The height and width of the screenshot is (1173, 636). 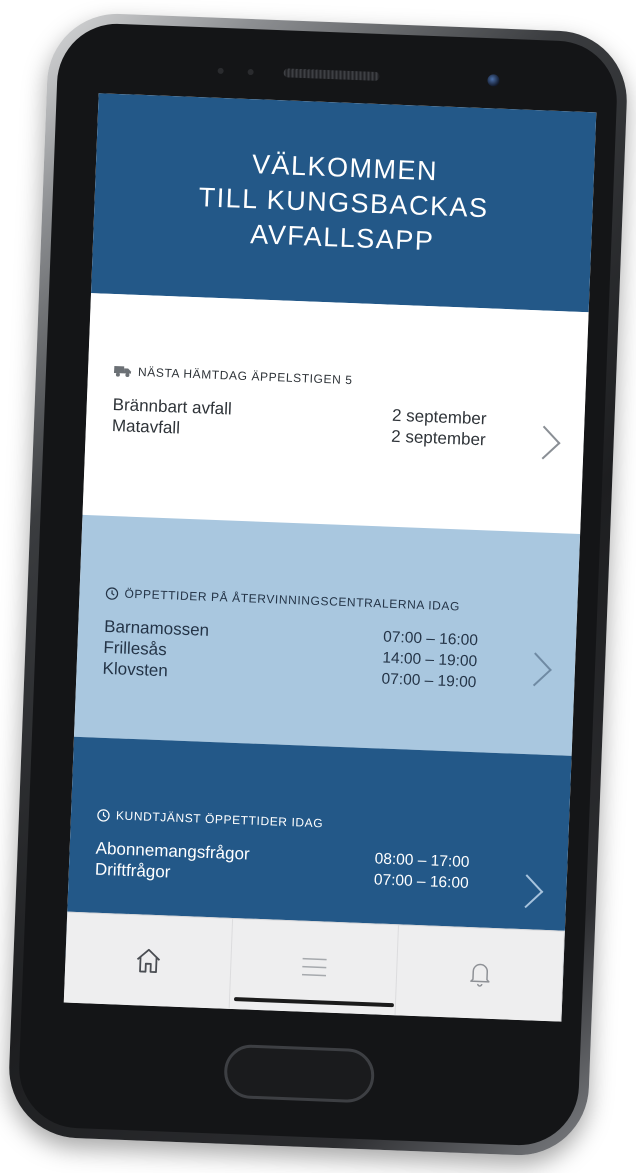 I want to click on recycling-centre-name: Klovsten, so click(x=135, y=669).